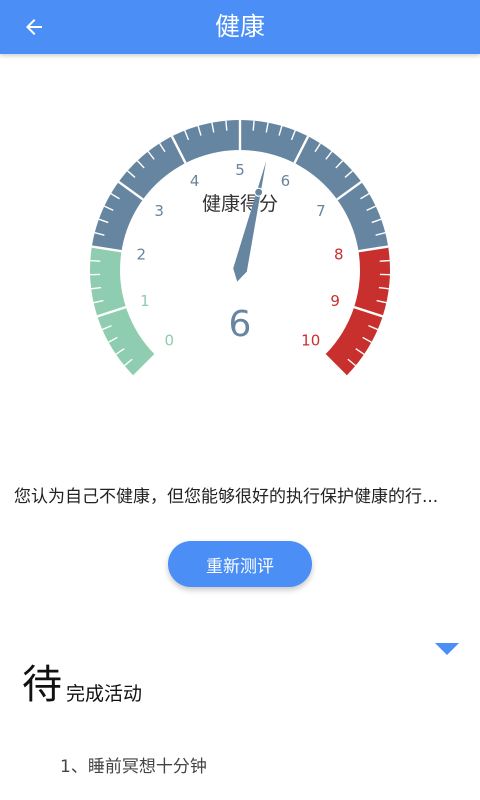 The image size is (480, 800). I want to click on gauge-tick-label: 3, so click(159, 211).